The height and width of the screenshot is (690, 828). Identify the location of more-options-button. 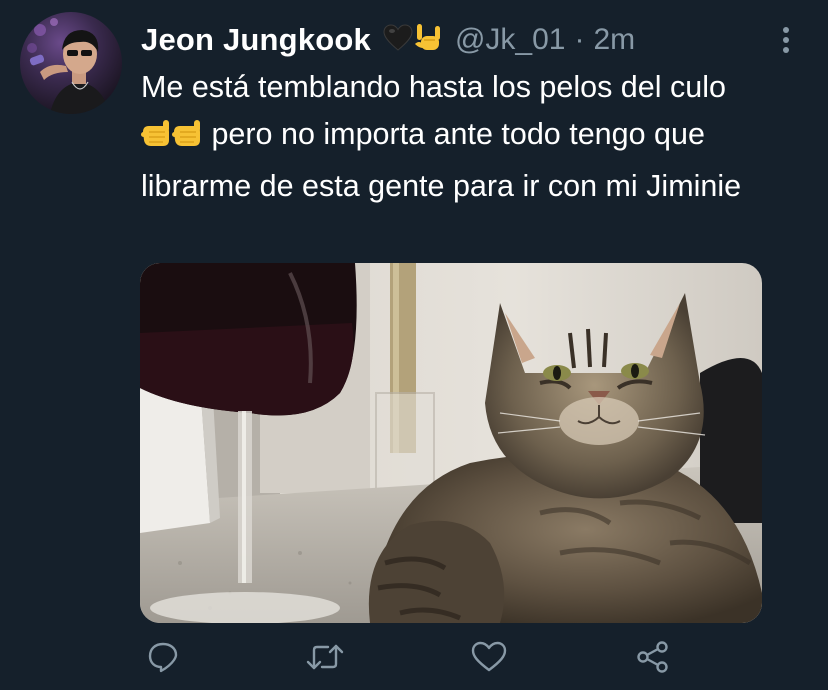
(786, 40).